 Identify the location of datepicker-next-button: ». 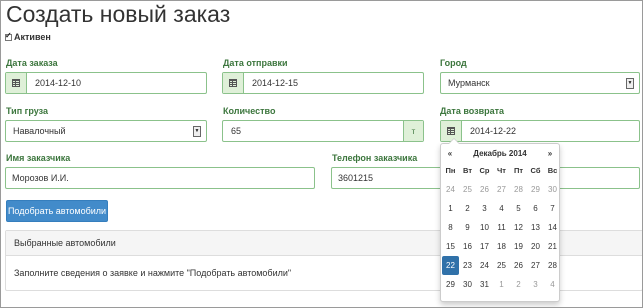
(550, 153).